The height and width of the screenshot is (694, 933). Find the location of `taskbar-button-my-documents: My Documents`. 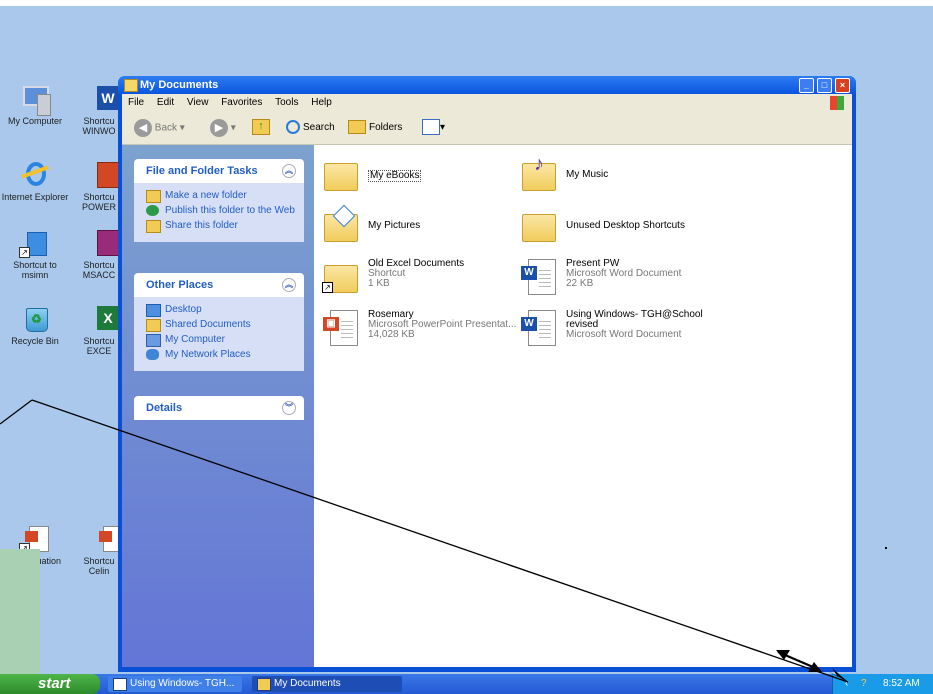

taskbar-button-my-documents: My Documents is located at coordinates (327, 684).